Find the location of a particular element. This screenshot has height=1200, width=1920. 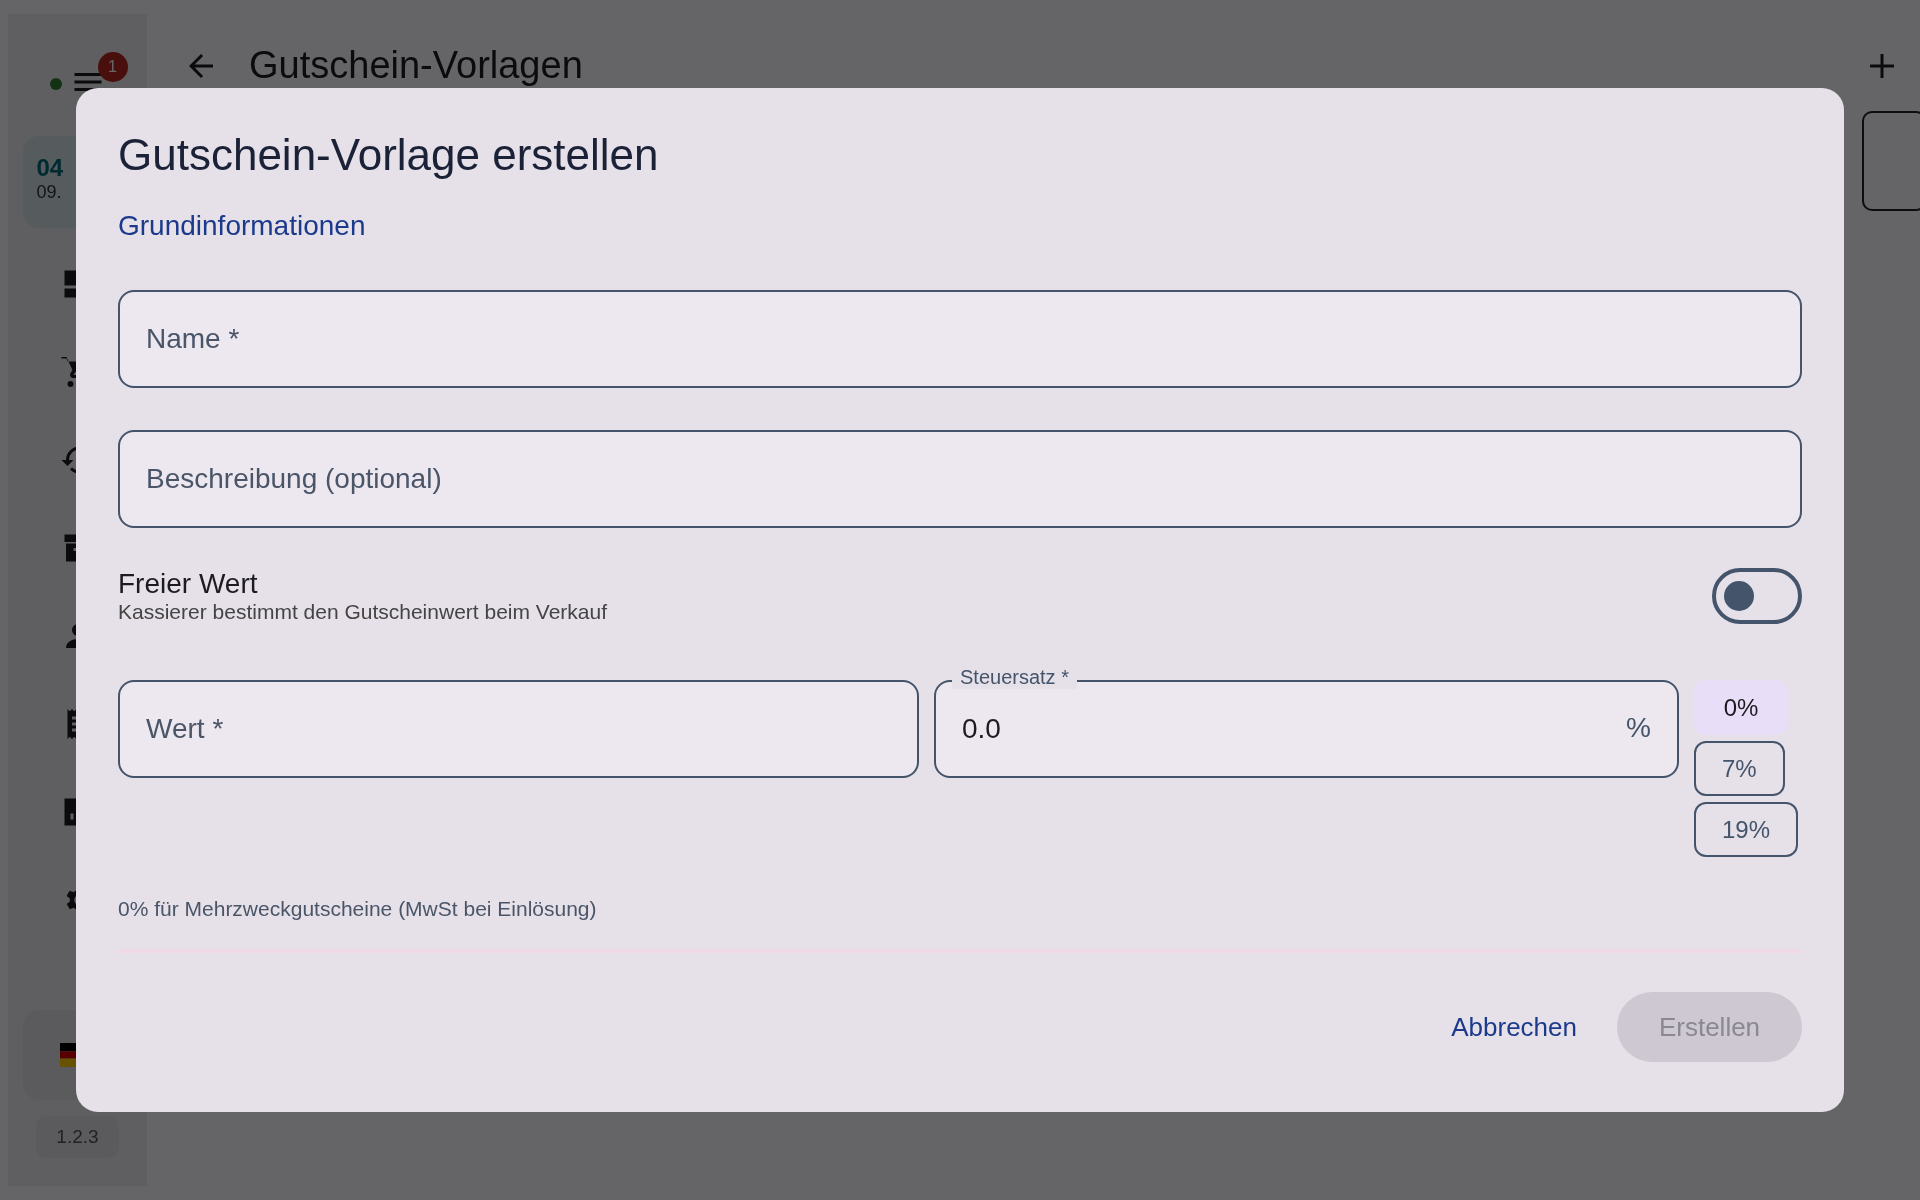

switch-label: Freier Wert is located at coordinates (188, 584).